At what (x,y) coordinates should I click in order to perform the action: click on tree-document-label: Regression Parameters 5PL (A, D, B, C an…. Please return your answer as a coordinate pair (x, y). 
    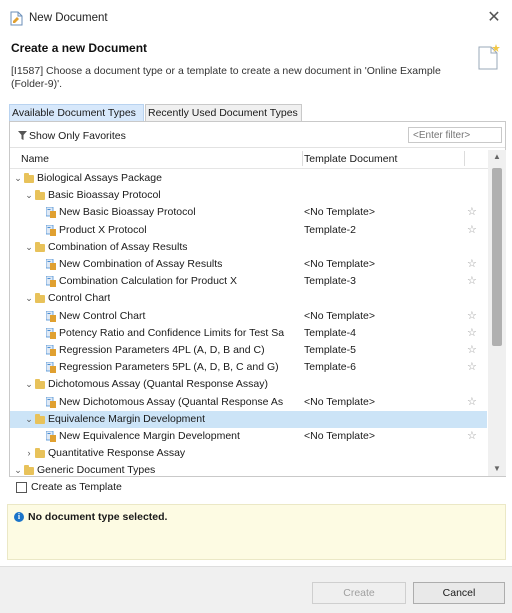
    Looking at the image, I should click on (169, 367).